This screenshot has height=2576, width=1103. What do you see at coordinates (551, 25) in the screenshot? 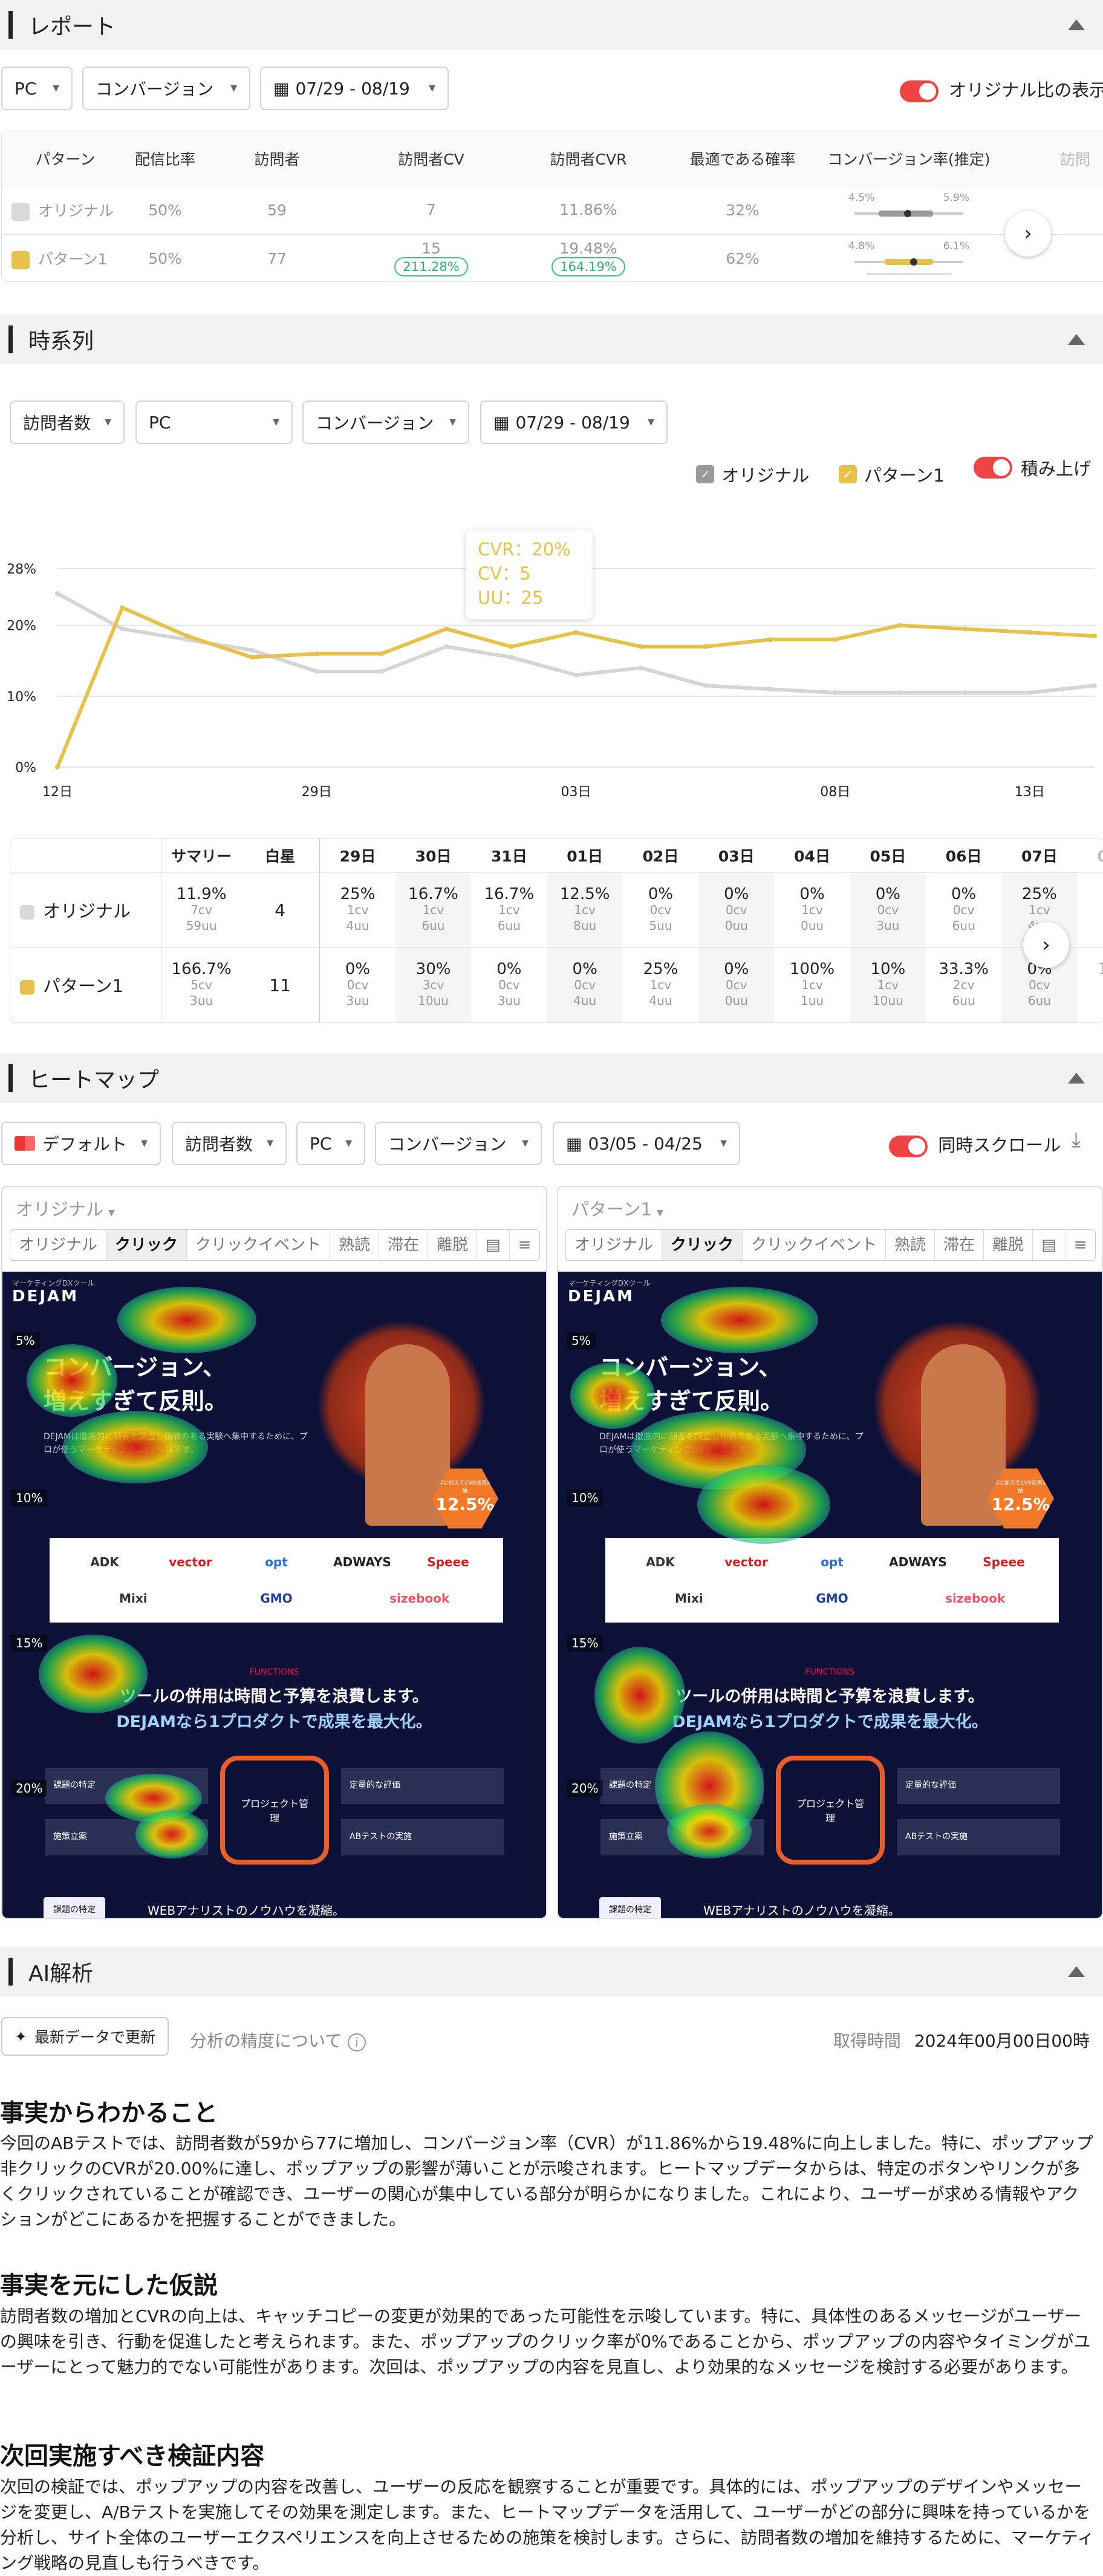
I see `report-section-header: レポート` at bounding box center [551, 25].